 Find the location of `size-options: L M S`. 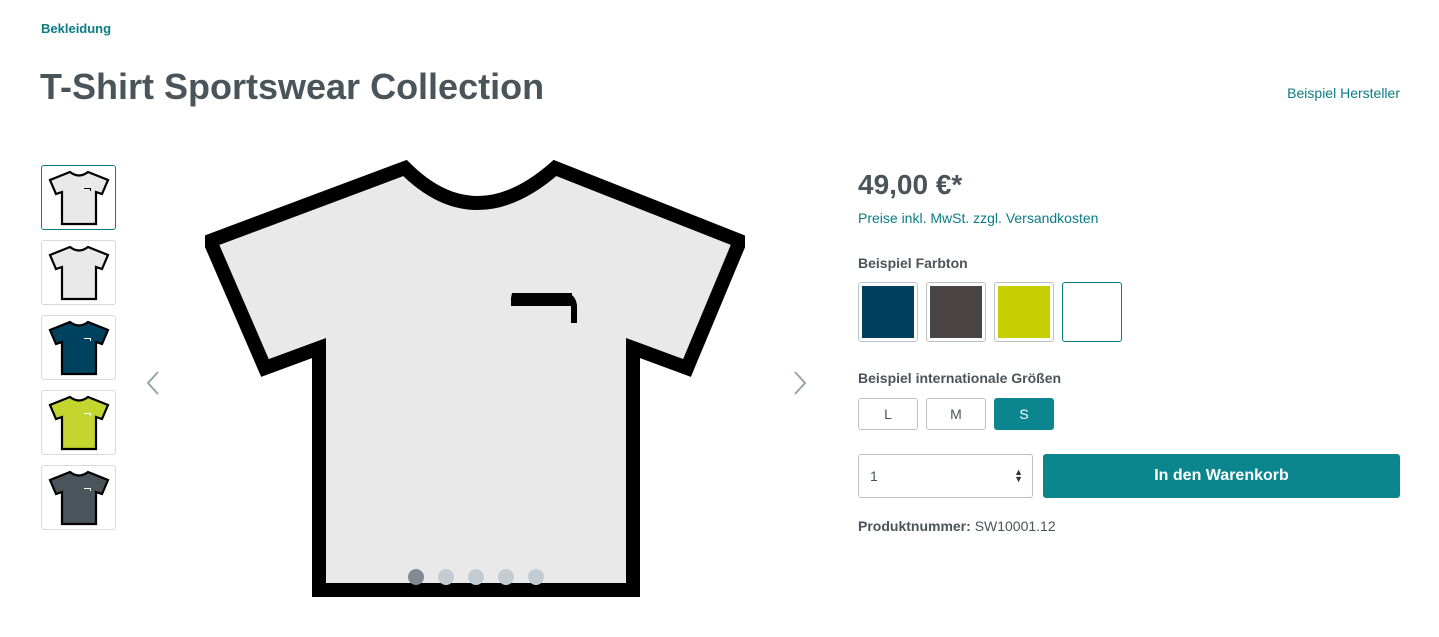

size-options: L M S is located at coordinates (1129, 414).